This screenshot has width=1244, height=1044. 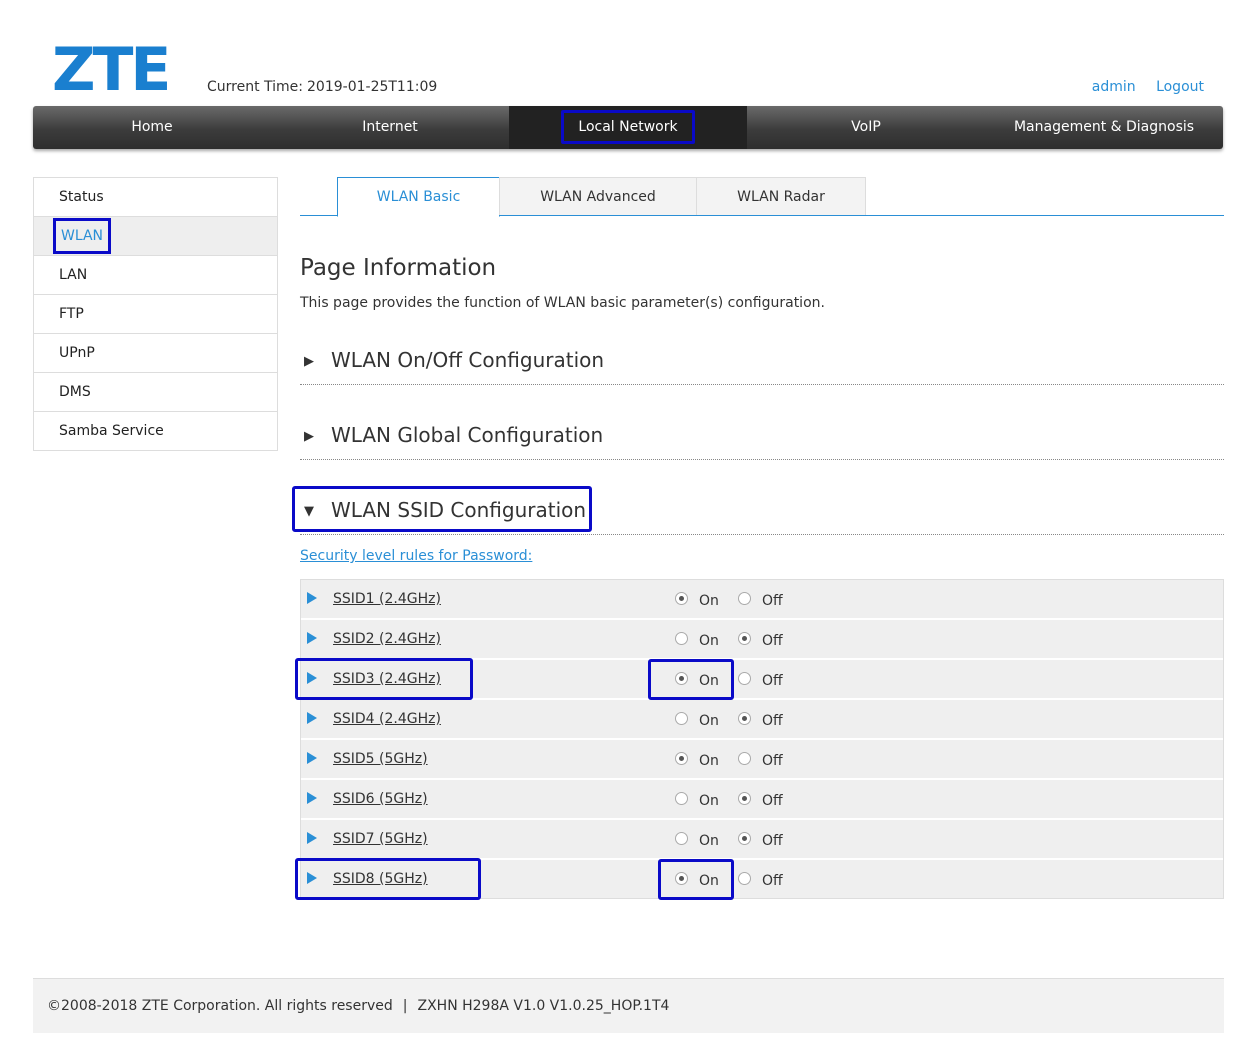 What do you see at coordinates (81, 197) in the screenshot?
I see `sidebar-item-label: Status` at bounding box center [81, 197].